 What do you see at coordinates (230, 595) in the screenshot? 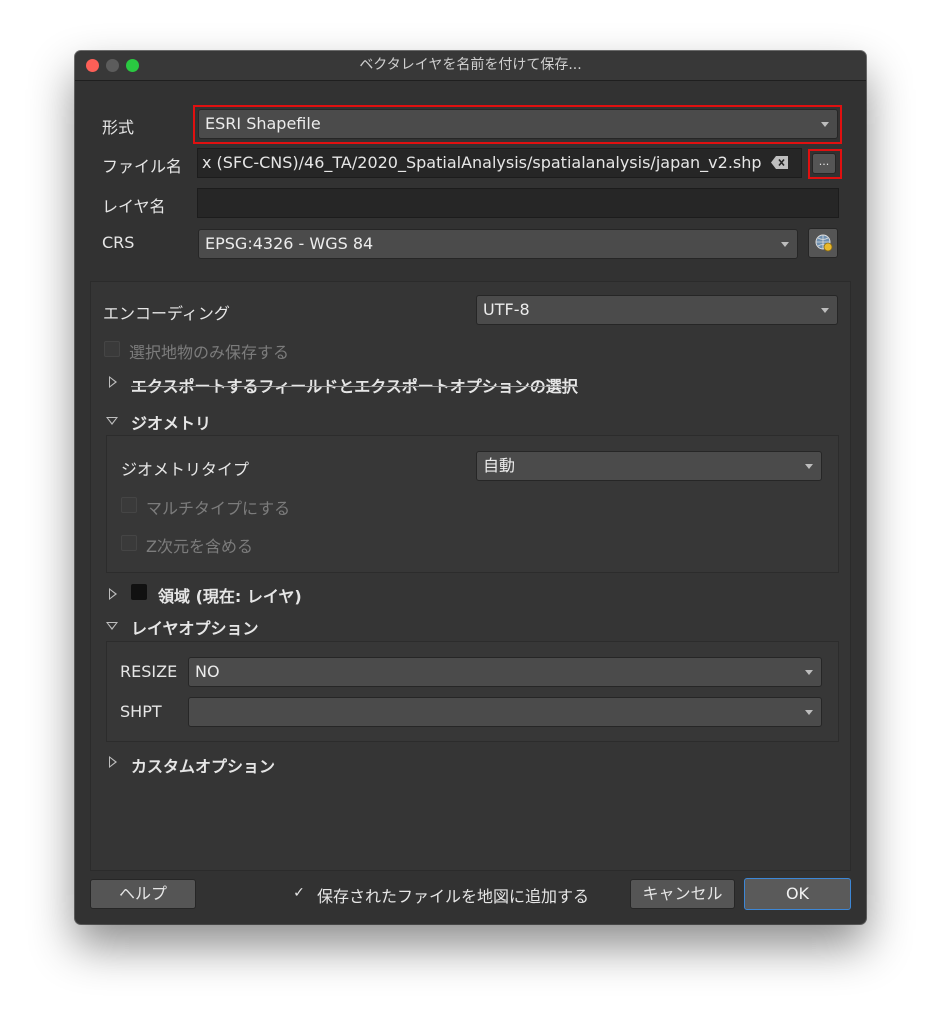
I see `extent-section-header: 領域 (現在: レイヤ)` at bounding box center [230, 595].